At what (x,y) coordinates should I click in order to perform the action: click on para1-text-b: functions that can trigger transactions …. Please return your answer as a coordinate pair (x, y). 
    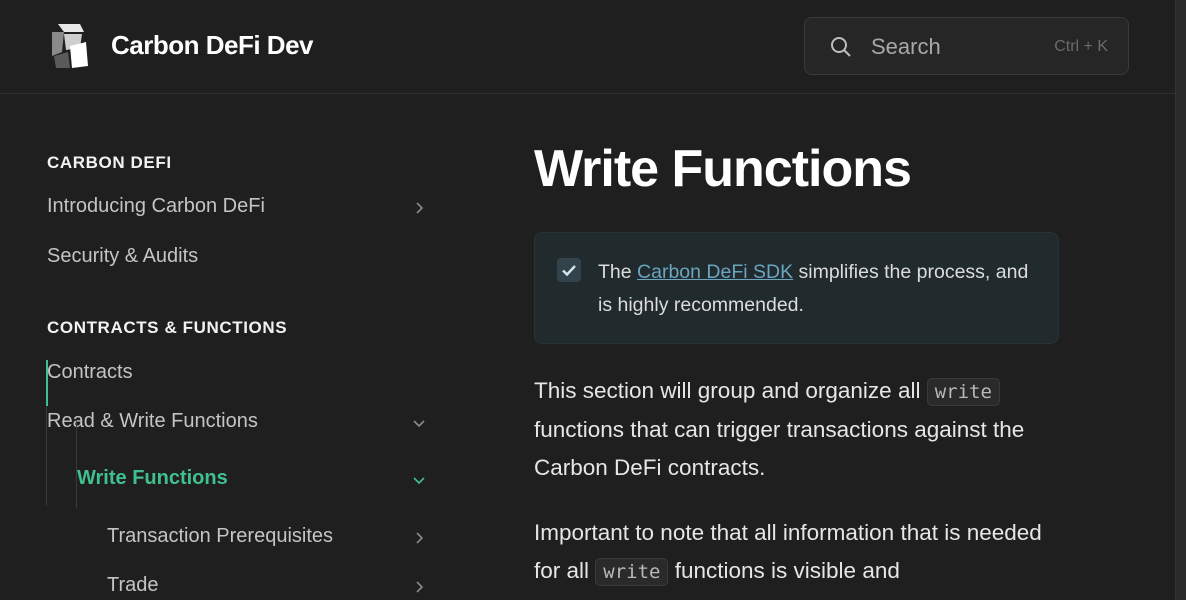
    Looking at the image, I should click on (779, 448).